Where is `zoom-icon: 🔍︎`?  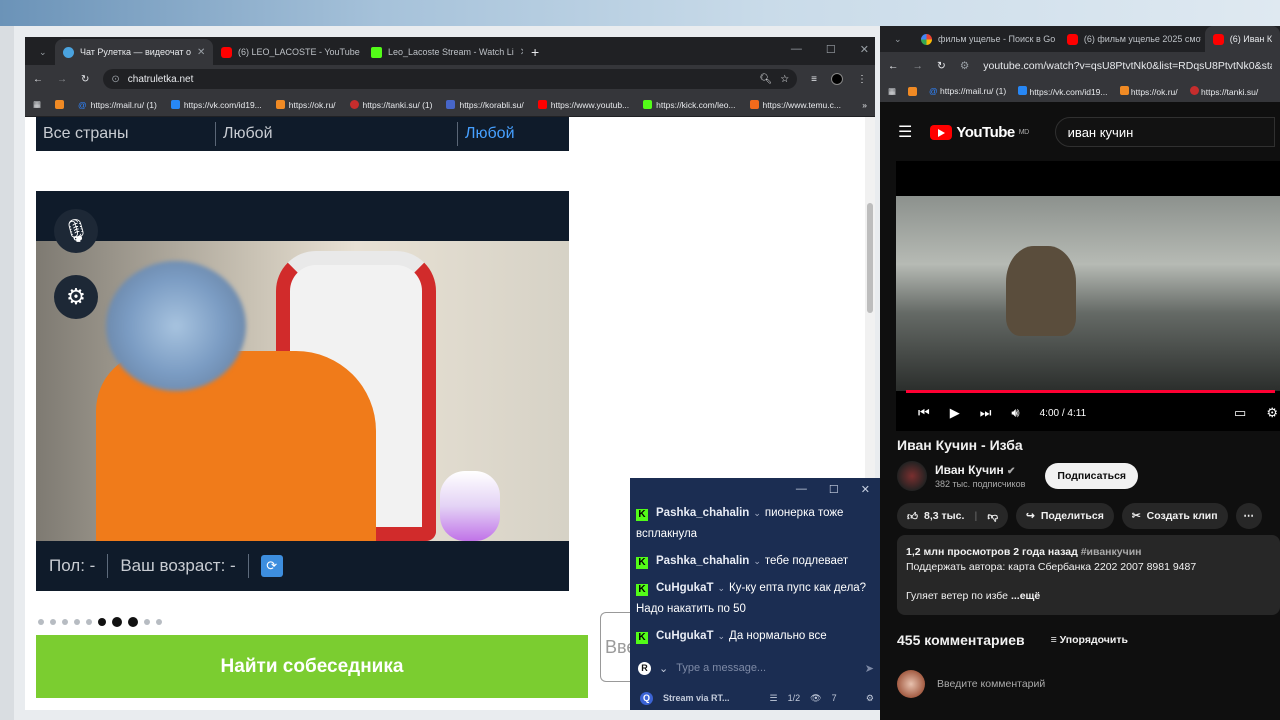
zoom-icon: 🔍︎ is located at coordinates (765, 79).